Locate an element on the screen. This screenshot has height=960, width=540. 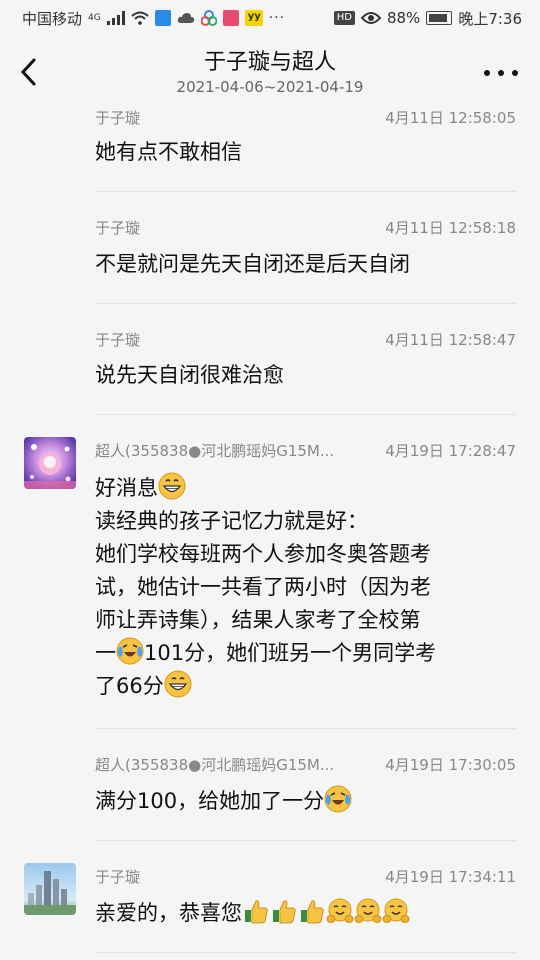
chat-history-header: 于子璇与超人 2021-04-06~2021-04-19 is located at coordinates (270, 71).